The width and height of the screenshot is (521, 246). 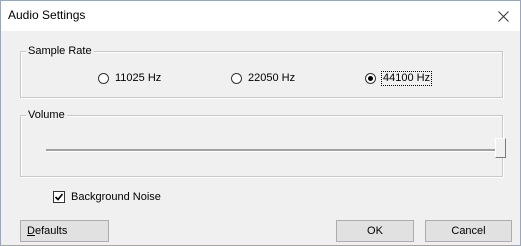 I want to click on sample-rate-legend: Sample Rate, so click(x=60, y=51).